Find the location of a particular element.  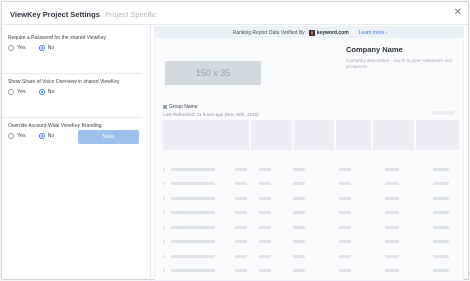

table-header-placeholder is located at coordinates (311, 135).